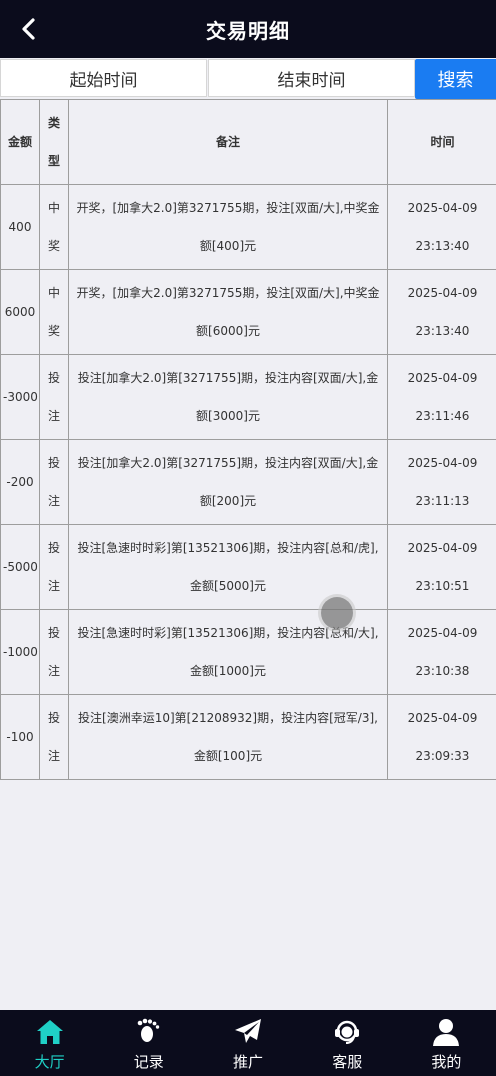 The height and width of the screenshot is (1076, 496). What do you see at coordinates (442, 671) in the screenshot?
I see `time-clock: 23:10:38` at bounding box center [442, 671].